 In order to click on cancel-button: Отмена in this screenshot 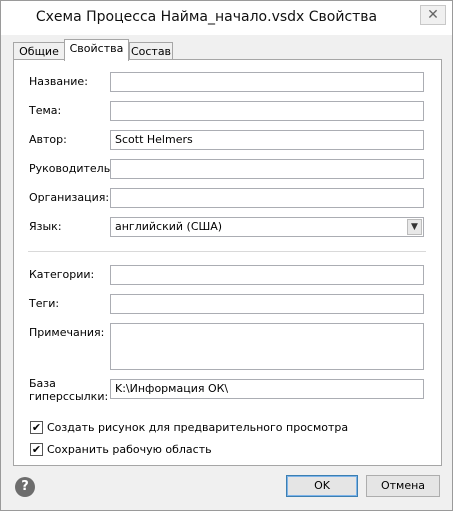, I will do `click(403, 486)`.